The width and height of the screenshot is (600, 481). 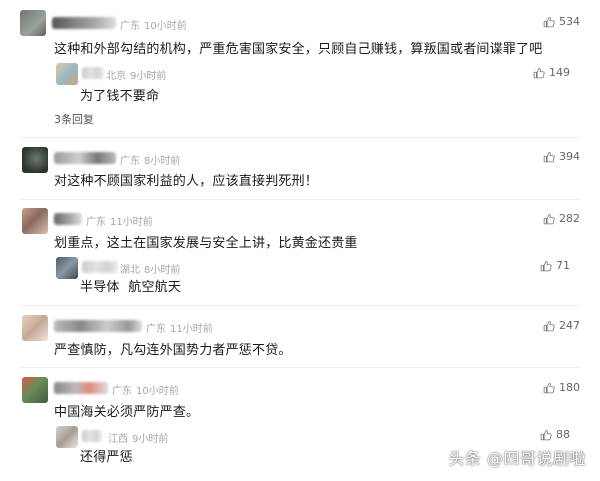 What do you see at coordinates (569, 21) in the screenshot?
I see `like-count: 534` at bounding box center [569, 21].